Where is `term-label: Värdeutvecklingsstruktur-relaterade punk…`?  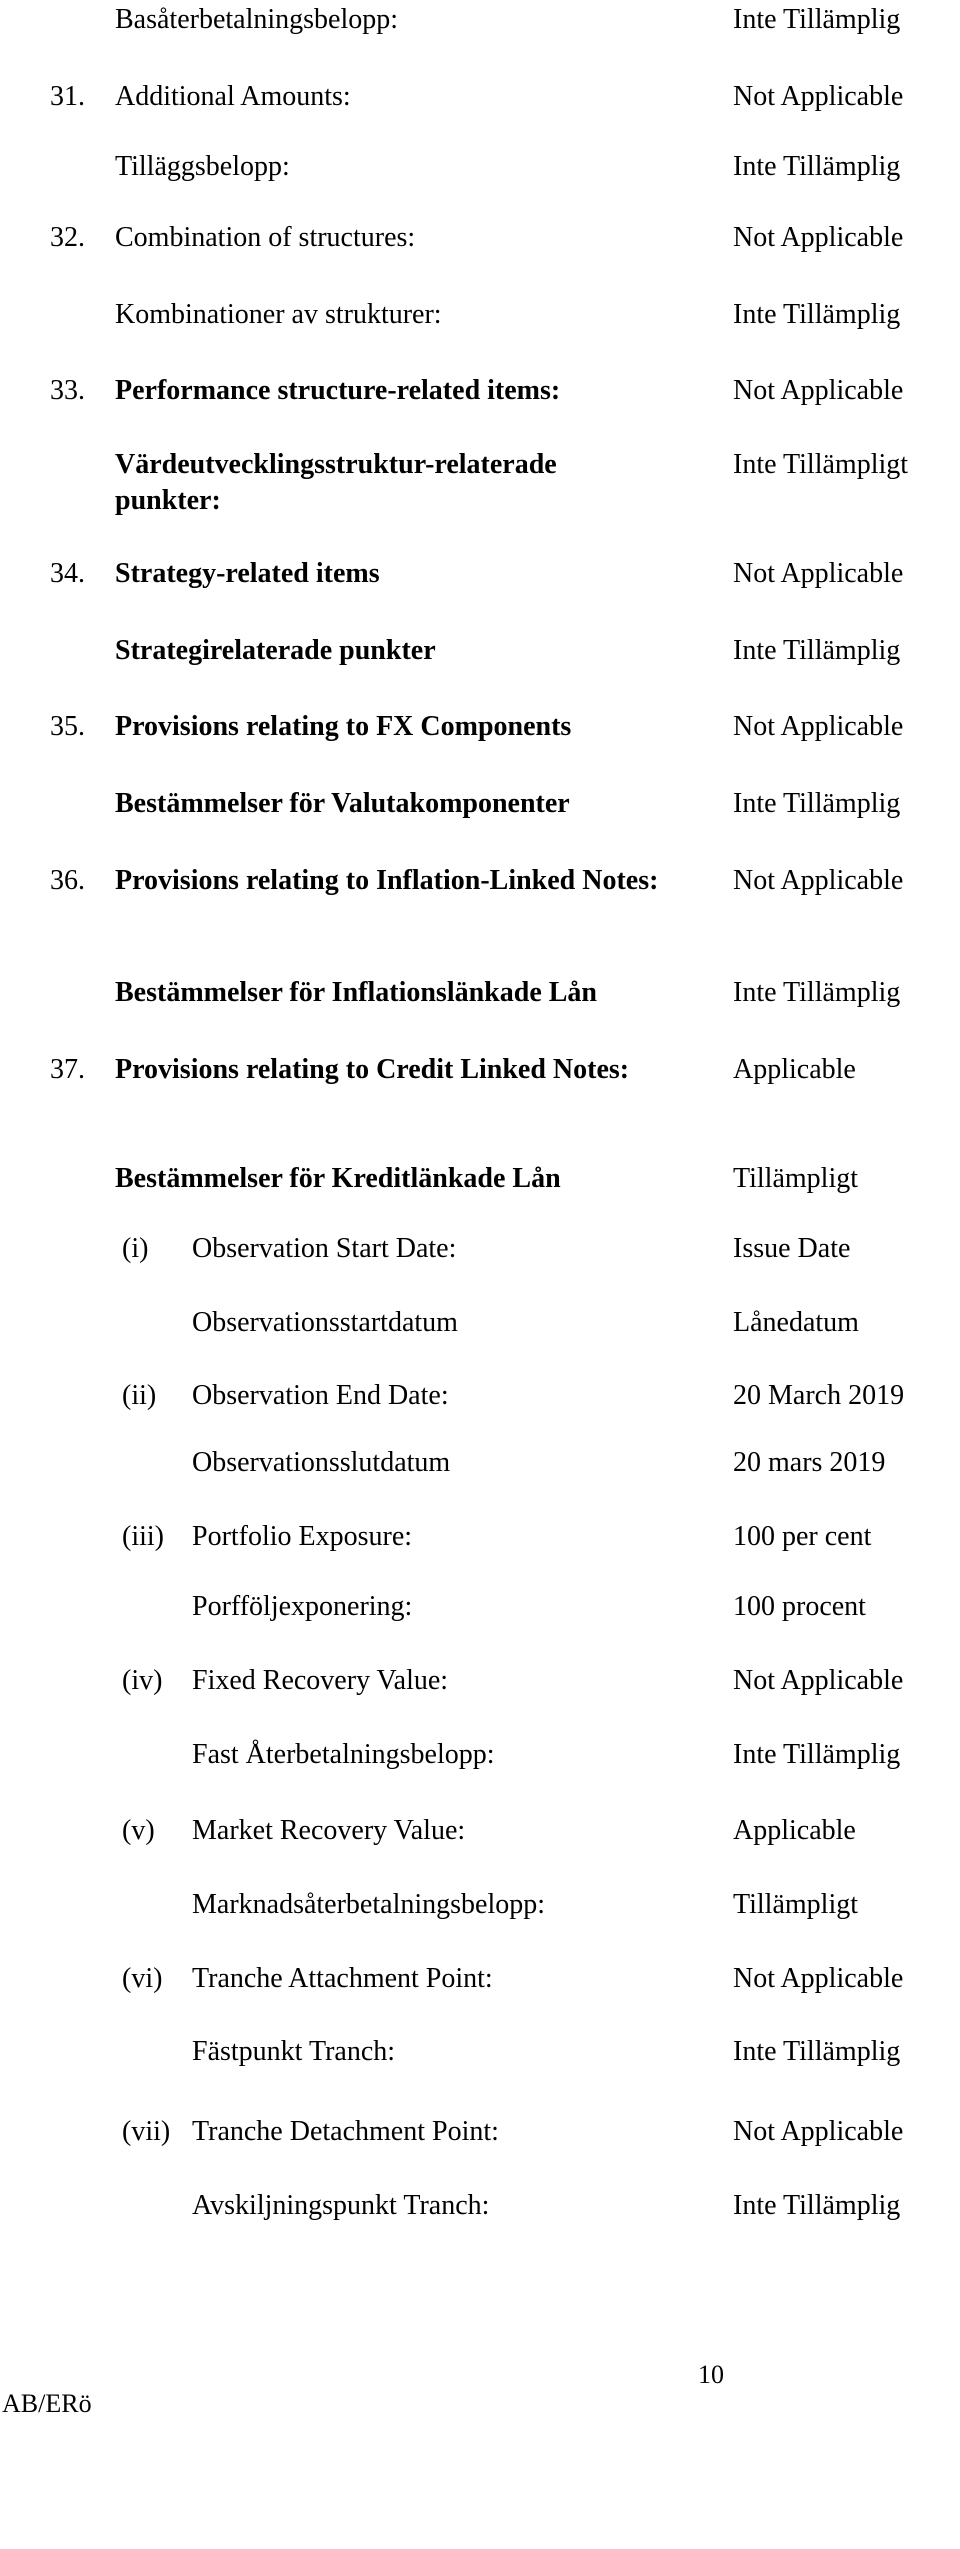
term-label: Värdeutvecklingsstruktur-relaterade punk… is located at coordinates (336, 482).